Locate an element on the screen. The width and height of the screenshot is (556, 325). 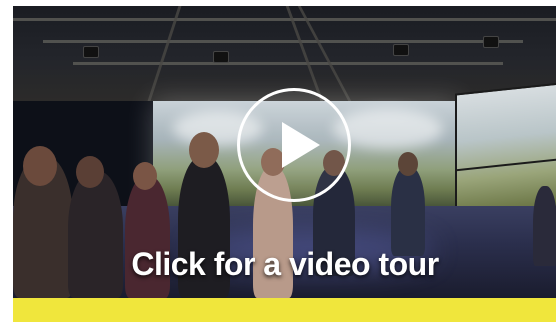
play-button is located at coordinates (294, 145).